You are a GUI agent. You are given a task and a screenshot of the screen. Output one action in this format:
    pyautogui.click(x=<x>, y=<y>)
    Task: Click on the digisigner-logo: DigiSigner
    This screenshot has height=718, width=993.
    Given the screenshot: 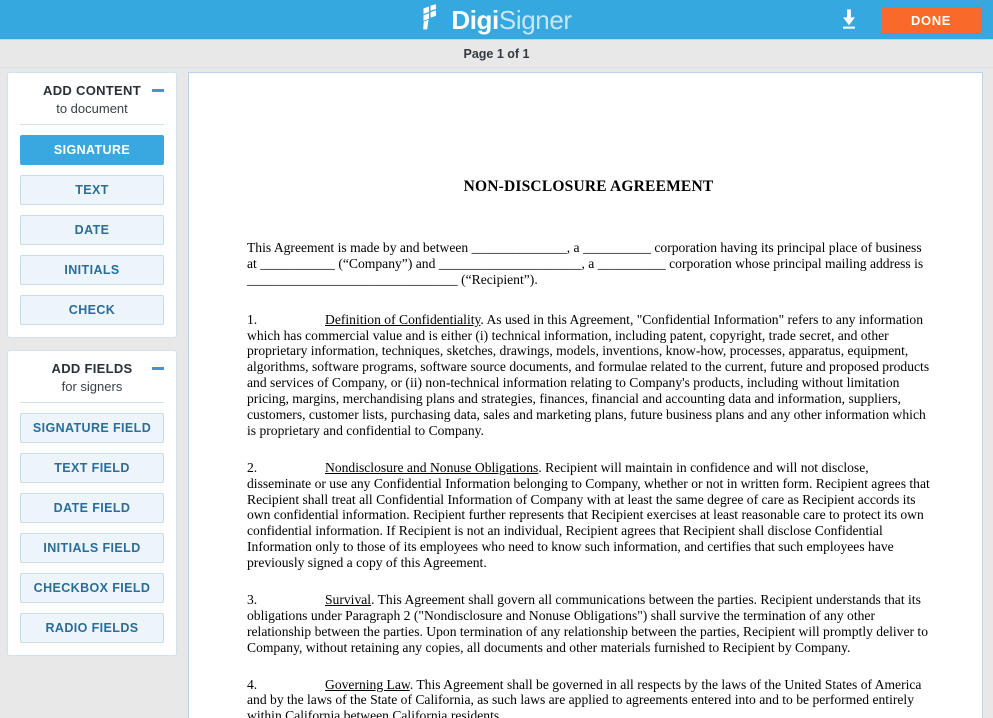 What is the action you would take?
    pyautogui.click(x=496, y=19)
    